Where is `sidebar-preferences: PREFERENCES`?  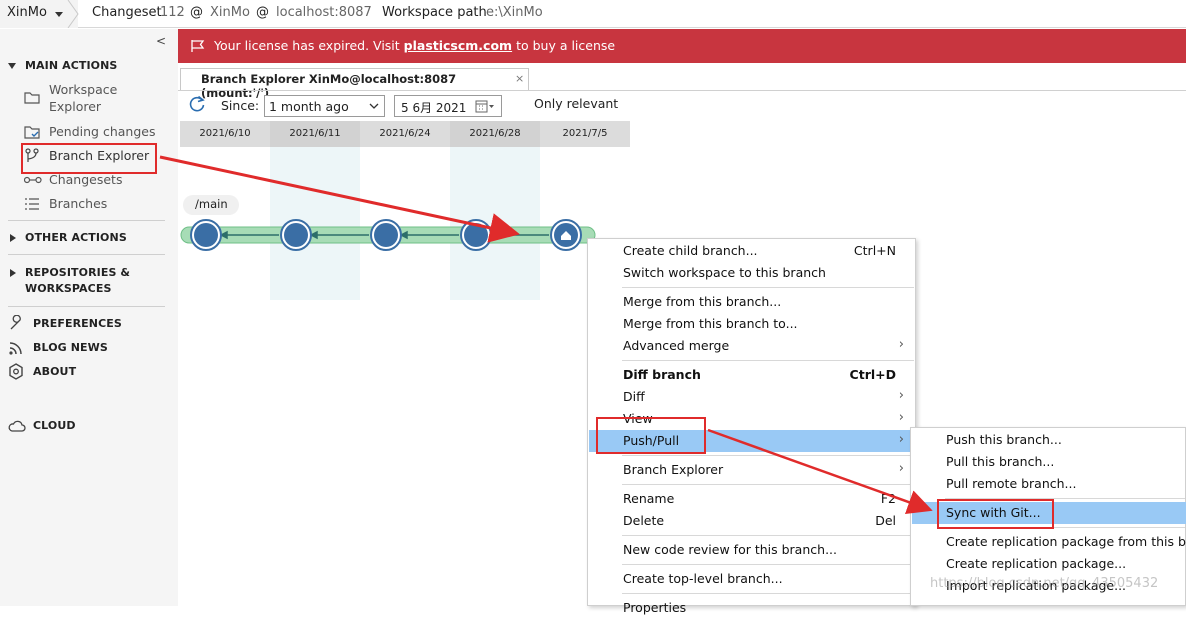
sidebar-preferences: PREFERENCES is located at coordinates (77, 323).